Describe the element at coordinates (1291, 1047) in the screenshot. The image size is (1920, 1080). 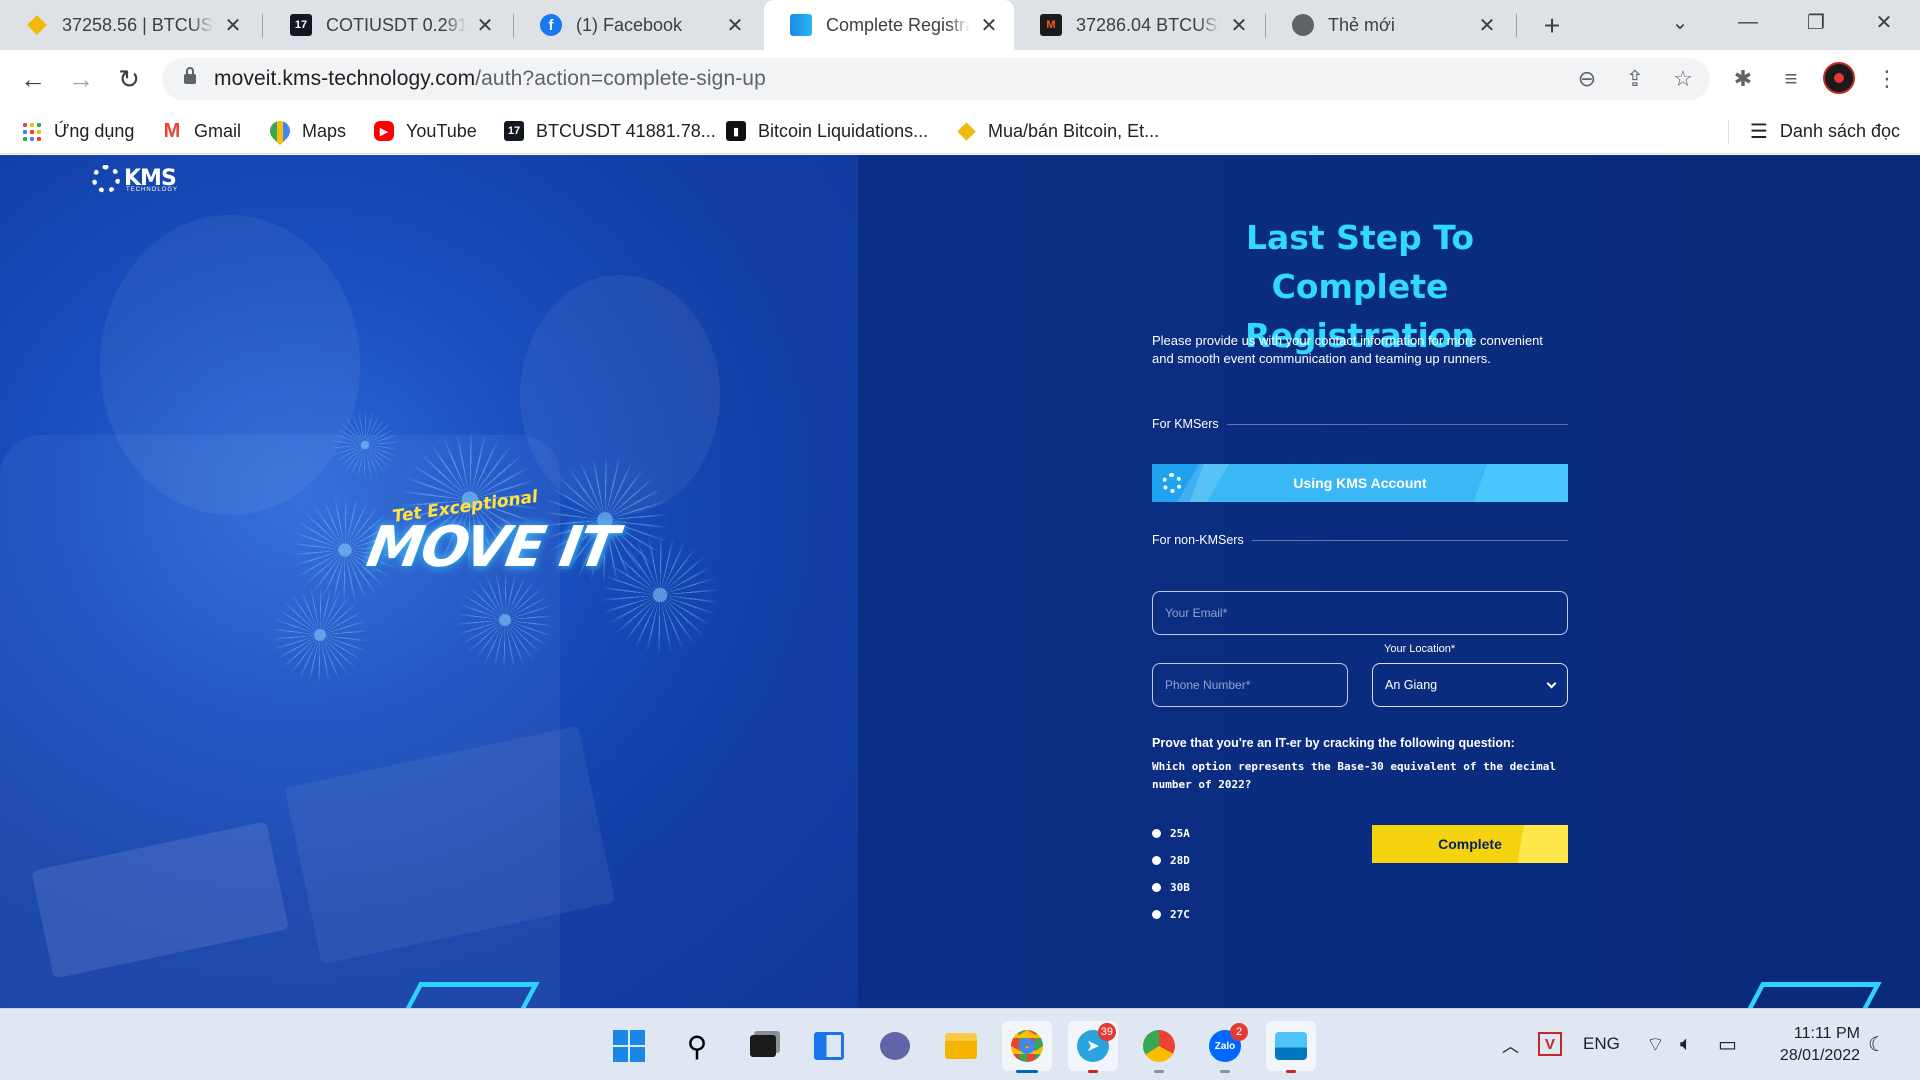
I see `photos-icon` at that location.